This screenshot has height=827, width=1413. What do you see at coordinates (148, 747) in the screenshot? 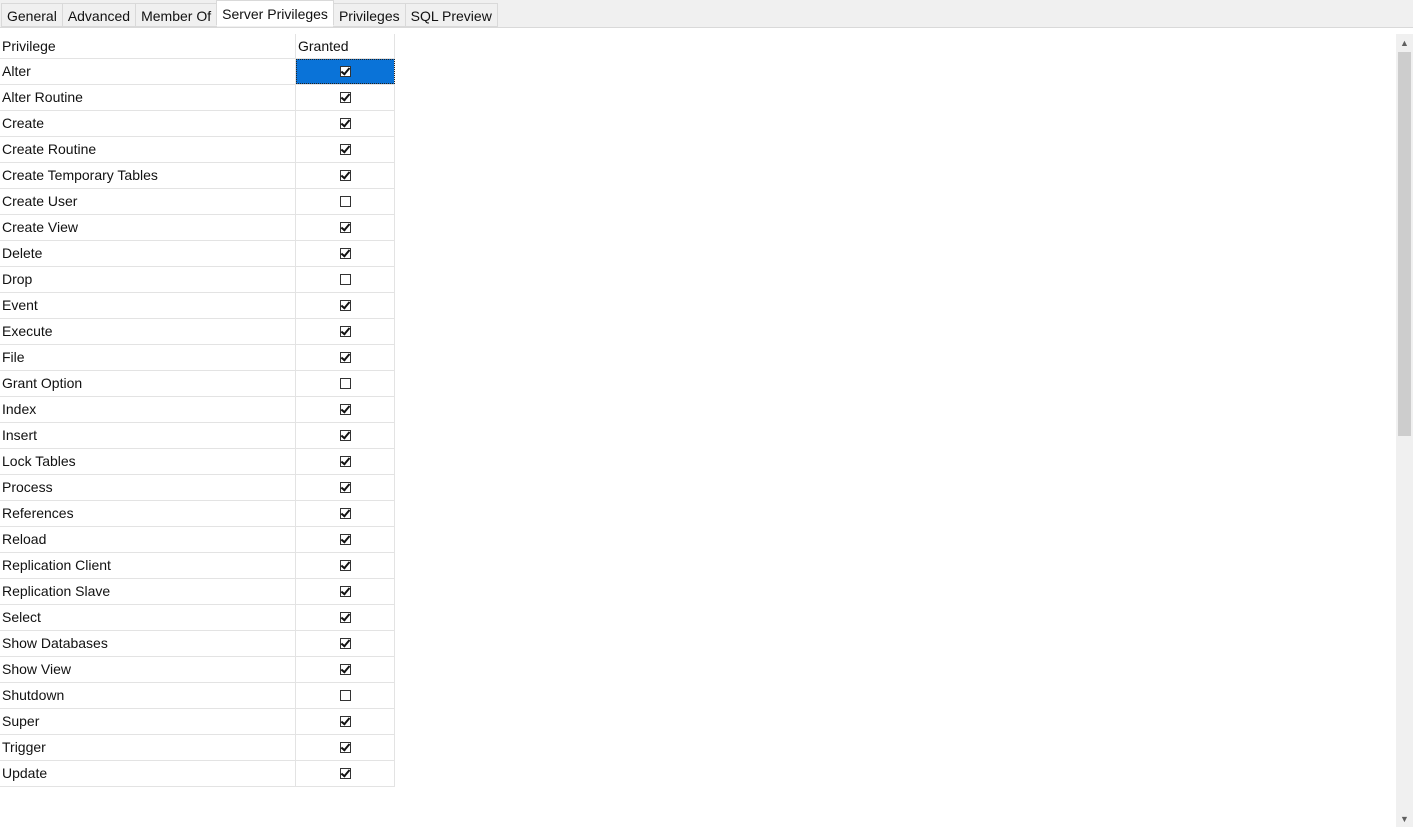
I see `privilege-name: Trigger` at bounding box center [148, 747].